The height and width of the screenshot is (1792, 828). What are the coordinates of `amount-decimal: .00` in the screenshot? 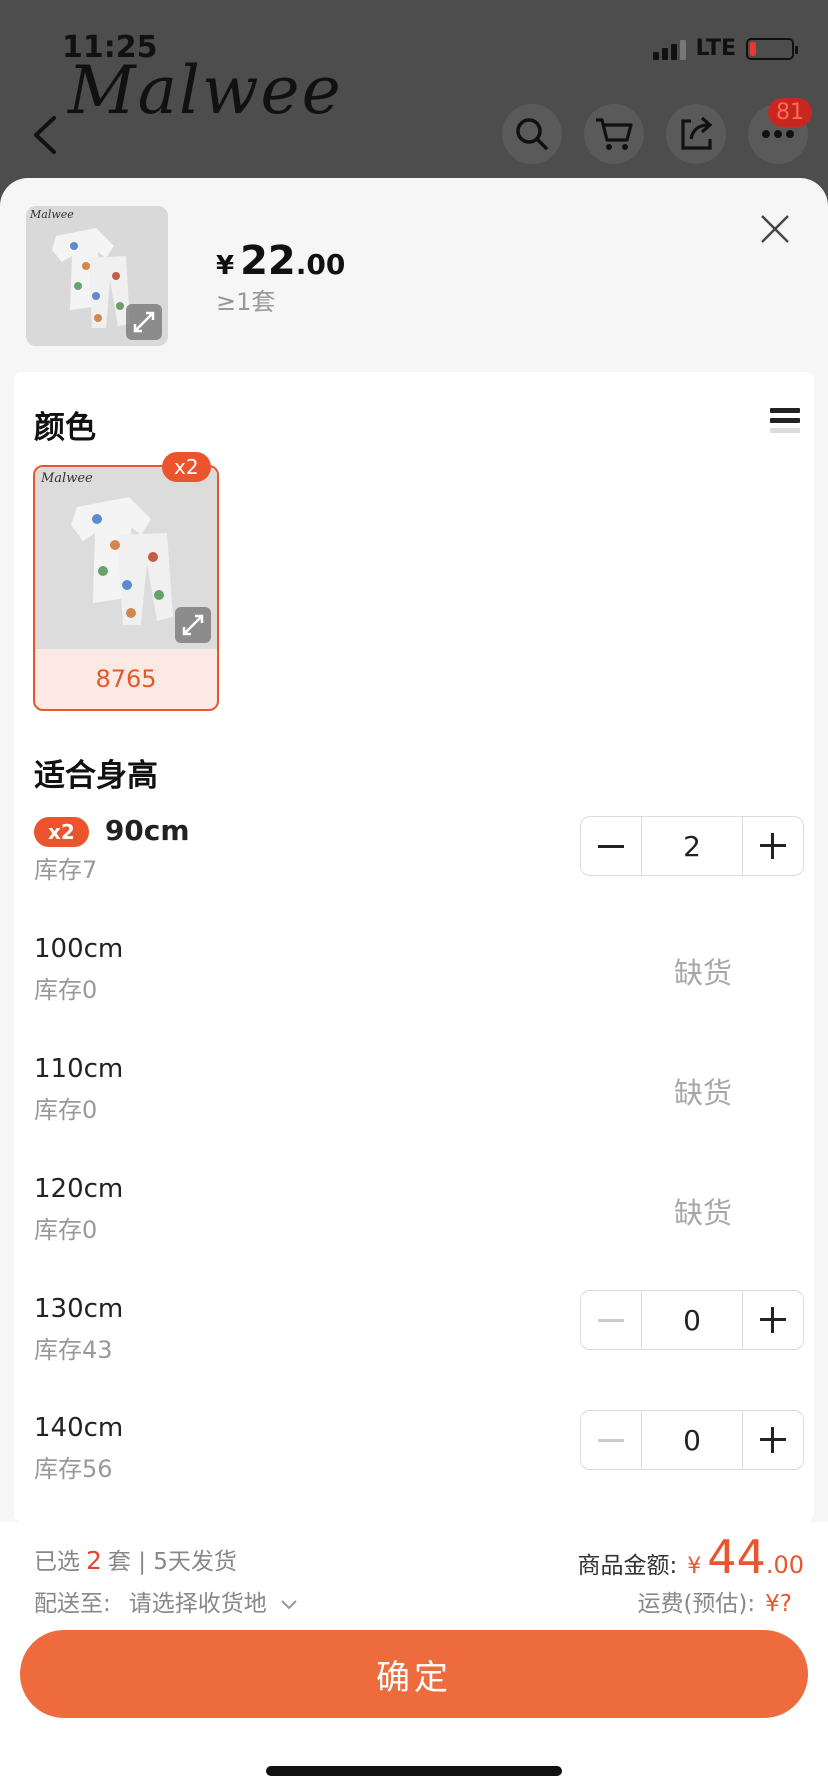 It's located at (784, 1565).